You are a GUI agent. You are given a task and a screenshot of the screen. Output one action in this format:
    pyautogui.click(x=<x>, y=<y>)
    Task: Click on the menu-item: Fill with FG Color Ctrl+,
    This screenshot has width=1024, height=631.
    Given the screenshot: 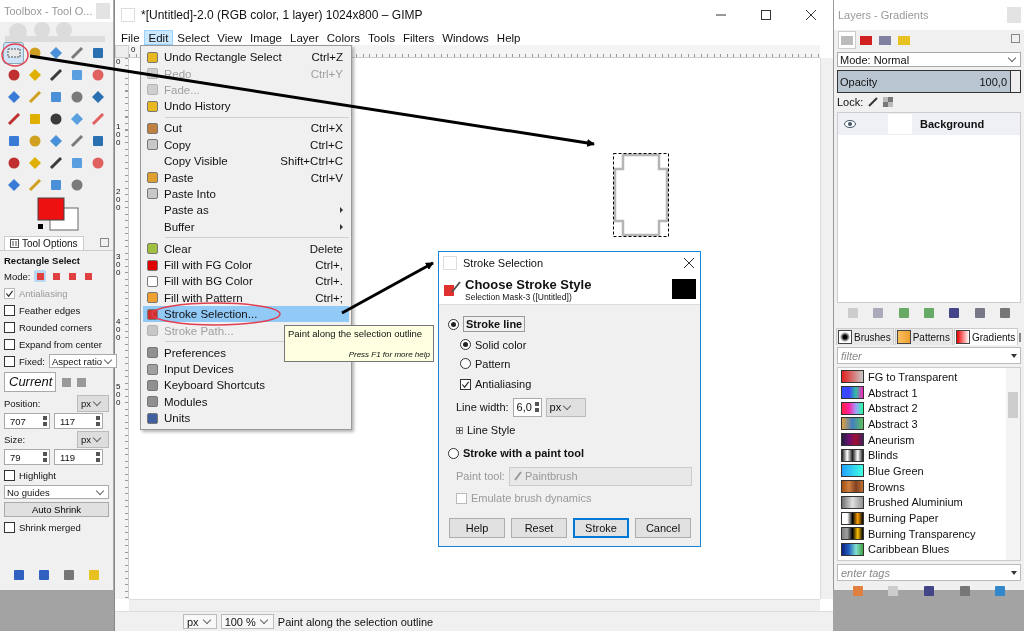 What is the action you would take?
    pyautogui.click(x=246, y=265)
    